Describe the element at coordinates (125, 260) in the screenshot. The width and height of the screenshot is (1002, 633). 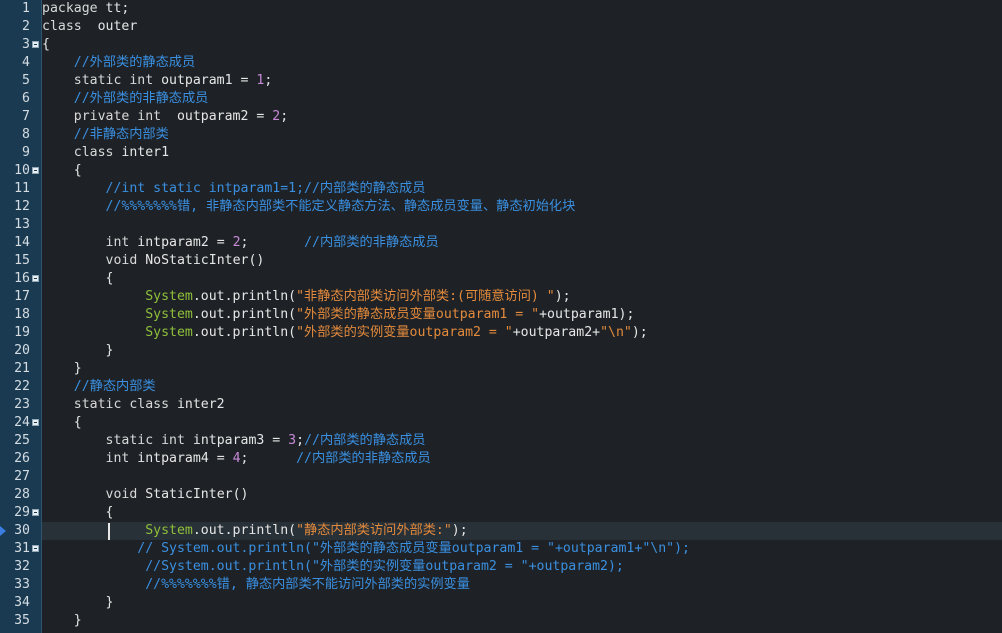
I see `code-token: void` at that location.